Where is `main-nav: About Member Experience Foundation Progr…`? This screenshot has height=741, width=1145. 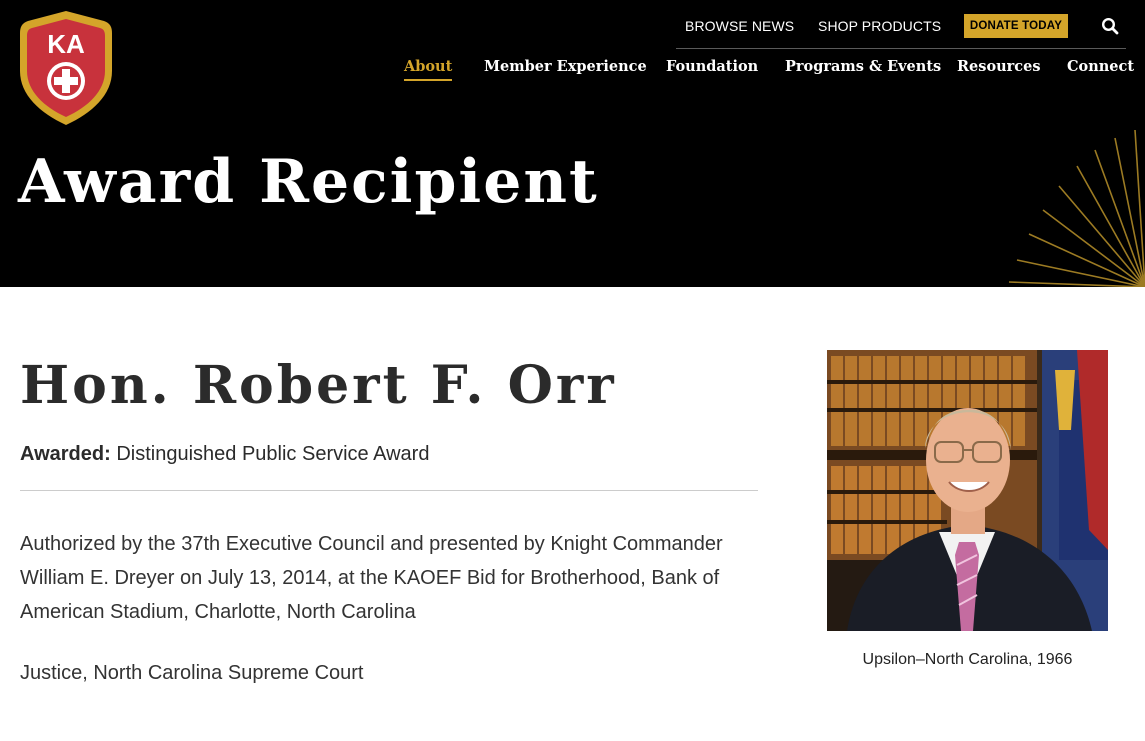 main-nav: About Member Experience Foundation Progr… is located at coordinates (572, 71).